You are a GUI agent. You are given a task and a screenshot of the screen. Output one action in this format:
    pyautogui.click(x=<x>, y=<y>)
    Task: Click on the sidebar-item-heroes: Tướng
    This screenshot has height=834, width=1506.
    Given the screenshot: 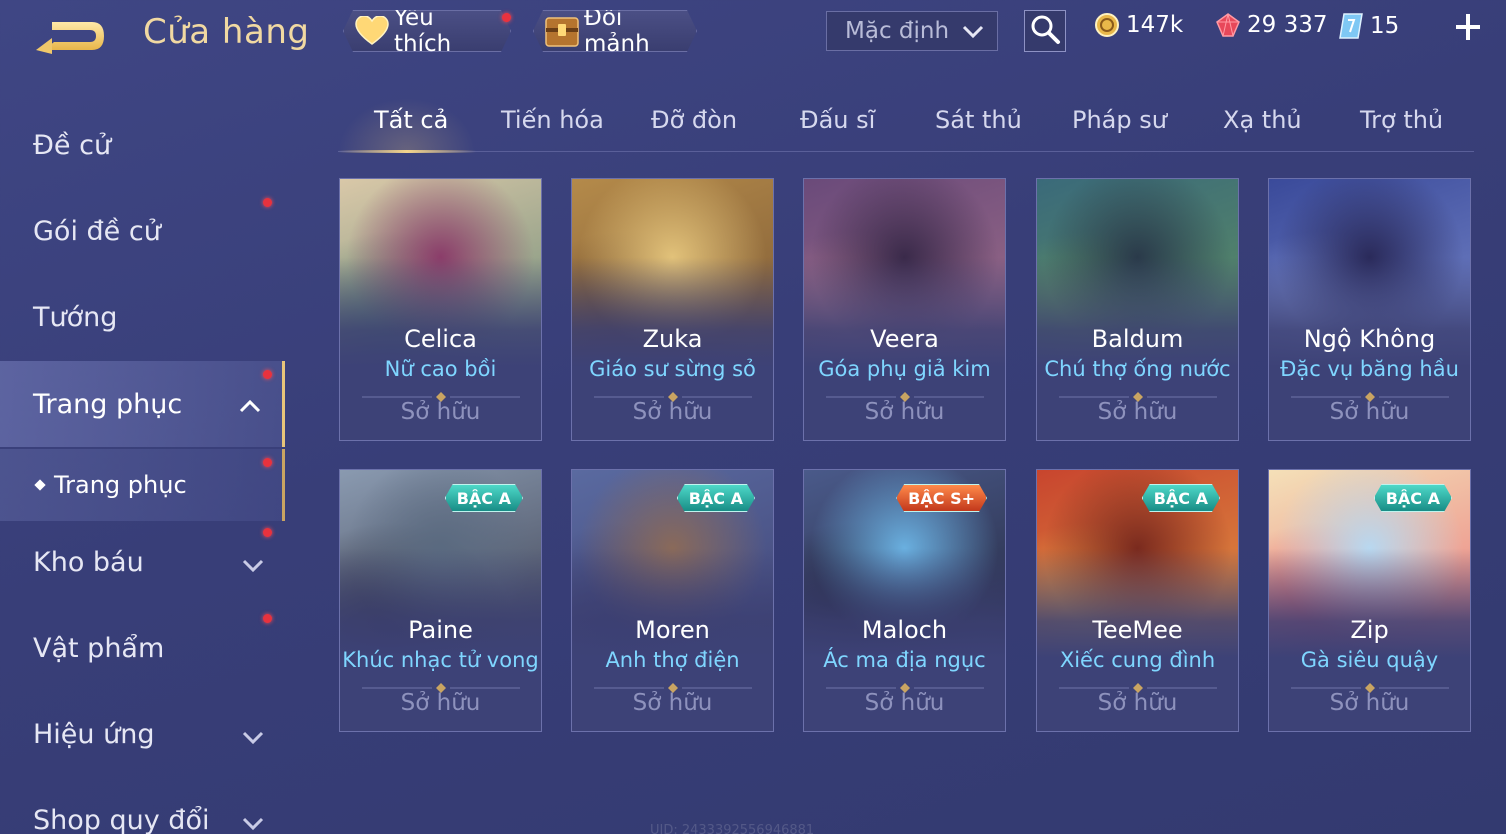 What is the action you would take?
    pyautogui.click(x=142, y=317)
    